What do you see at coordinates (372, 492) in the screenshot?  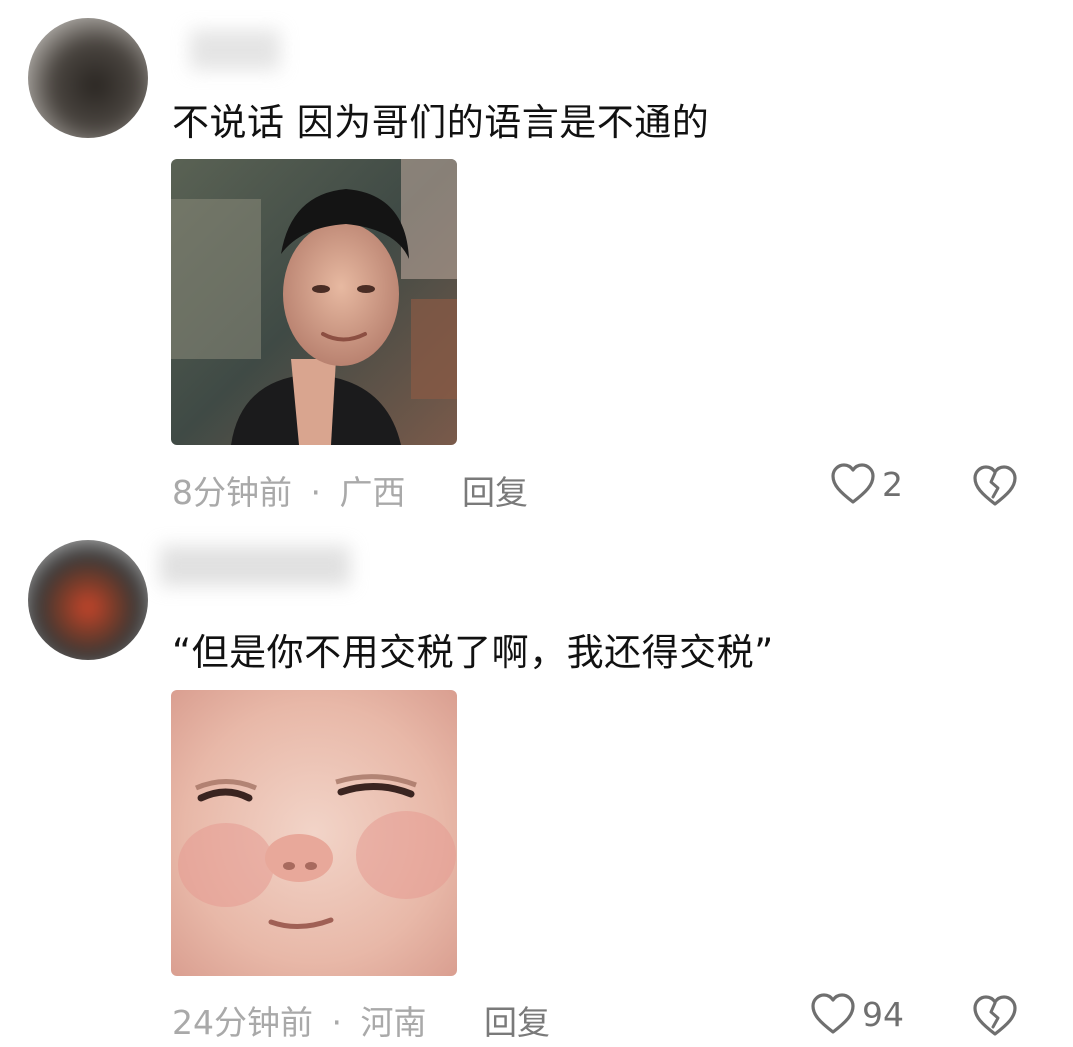 I see `location: 广西` at bounding box center [372, 492].